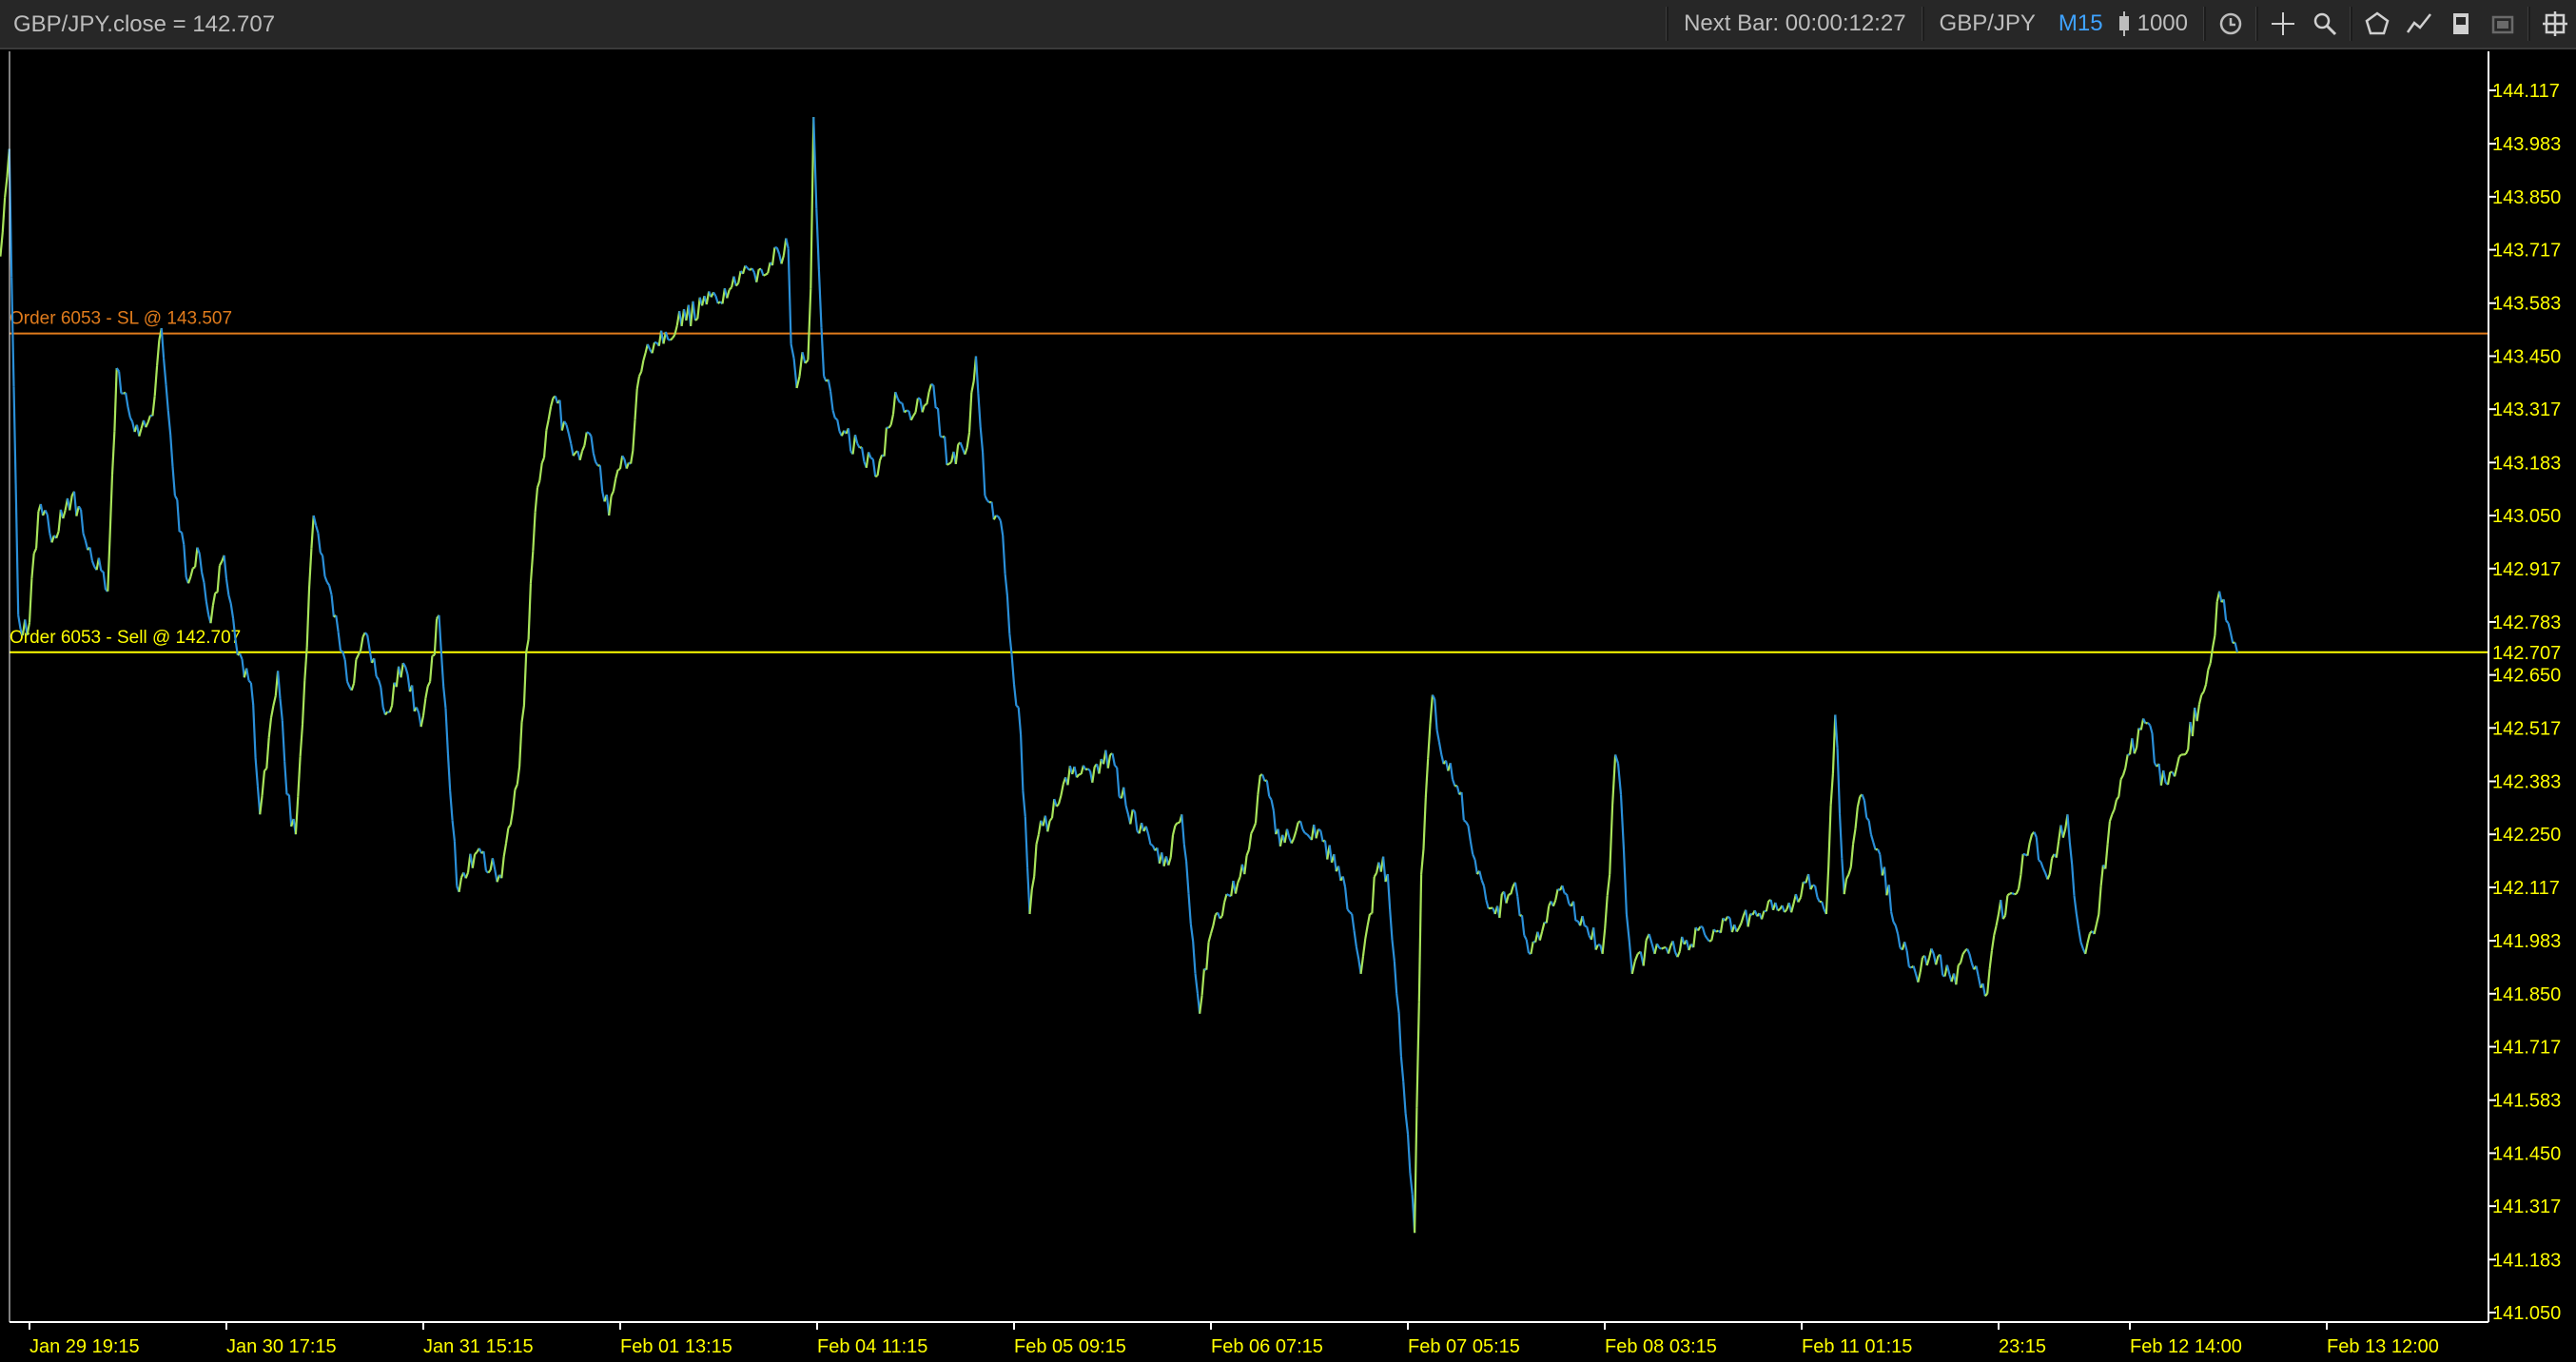  What do you see at coordinates (2125, 24) in the screenshot?
I see `candle-icon` at bounding box center [2125, 24].